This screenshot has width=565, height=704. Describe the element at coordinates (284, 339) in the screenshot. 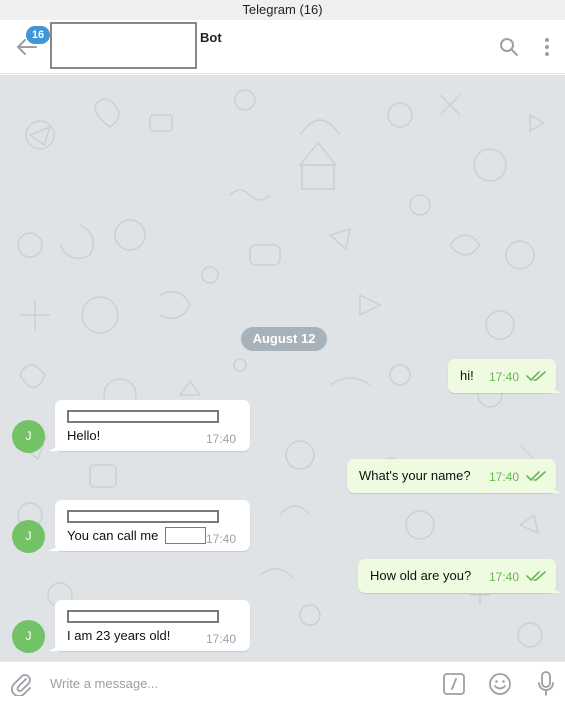

I see `date-separator: August 12` at that location.